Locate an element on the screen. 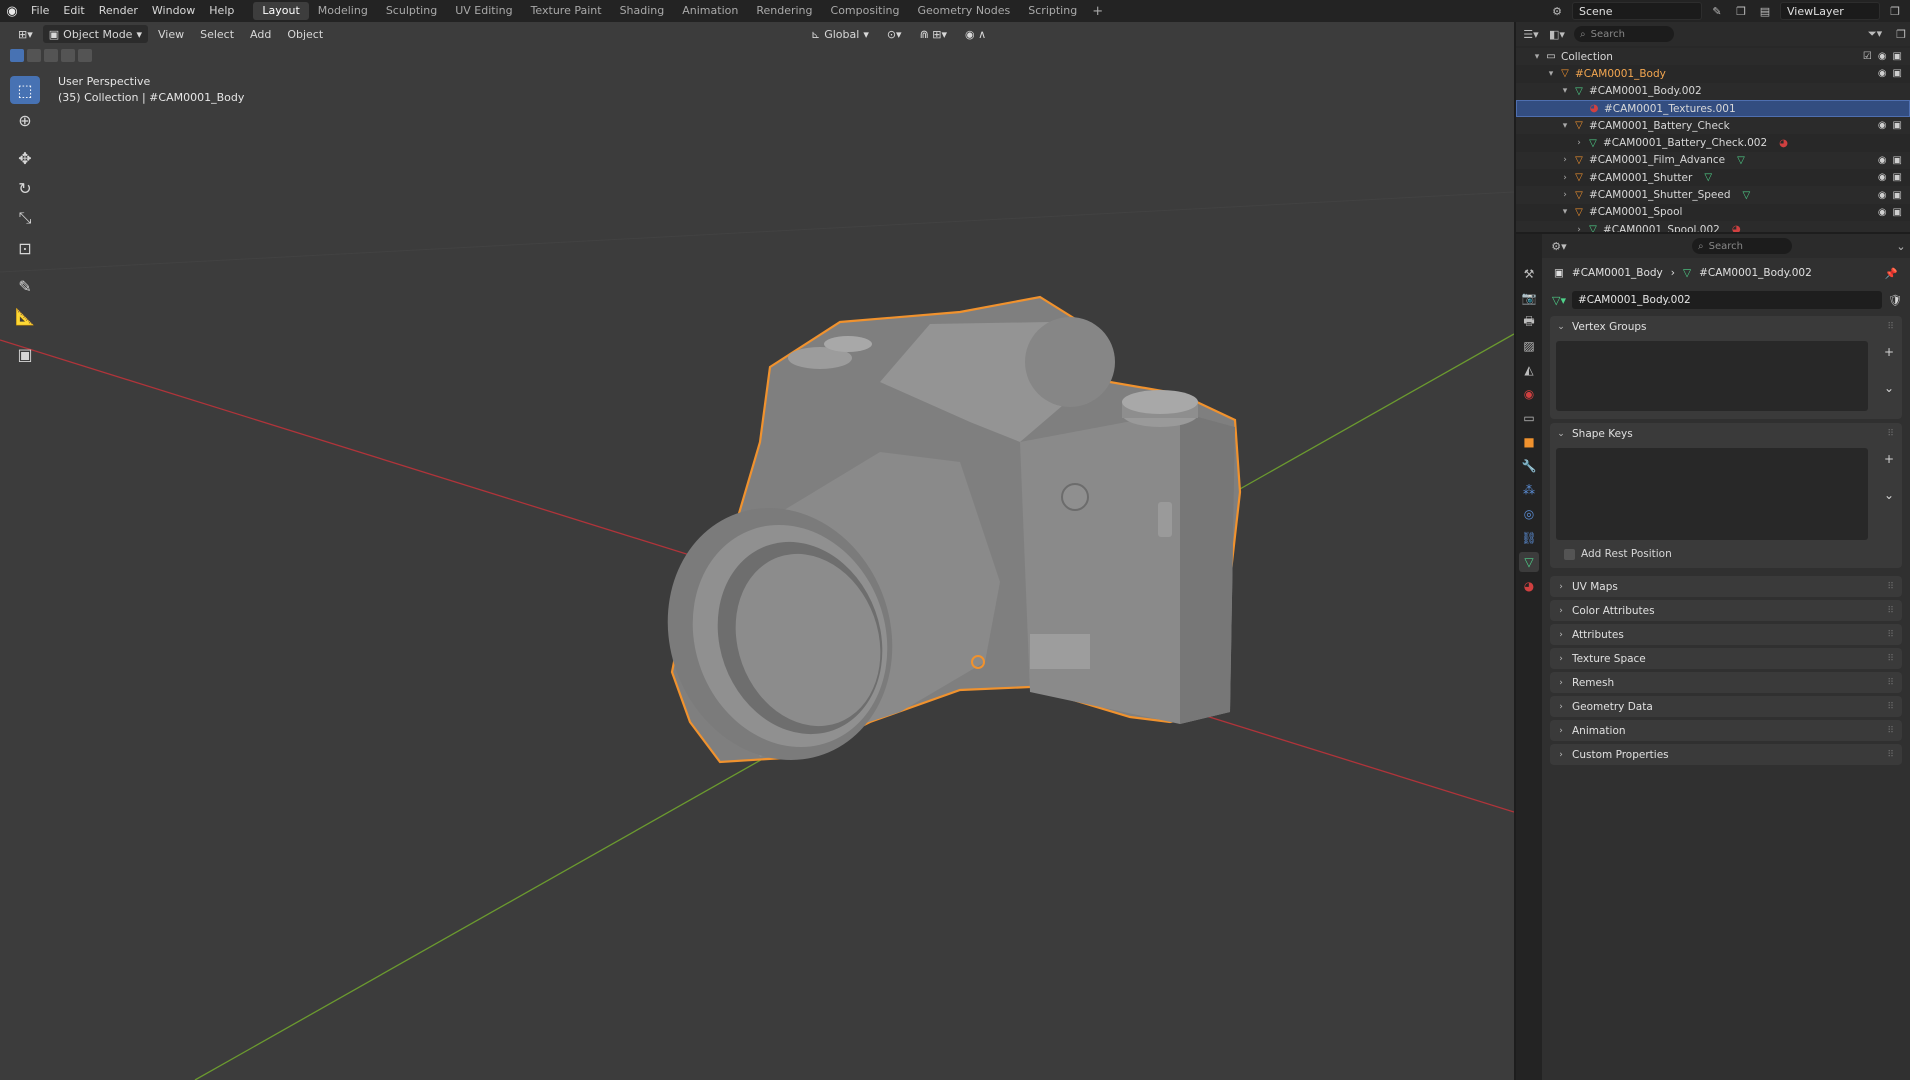 The image size is (1910, 1080). outliner-row: › ▽ #CAM0001_Spool.002 ◕ is located at coordinates (1713, 226).